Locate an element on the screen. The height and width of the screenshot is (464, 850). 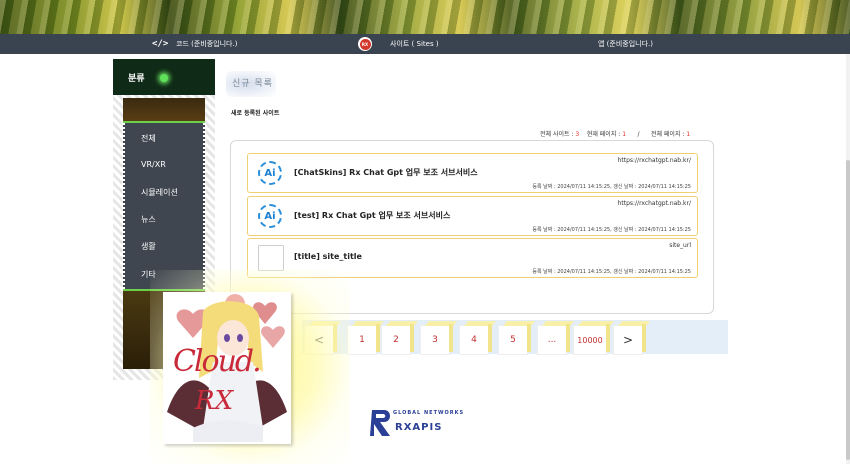
page-button-2: 2 is located at coordinates (398, 339).